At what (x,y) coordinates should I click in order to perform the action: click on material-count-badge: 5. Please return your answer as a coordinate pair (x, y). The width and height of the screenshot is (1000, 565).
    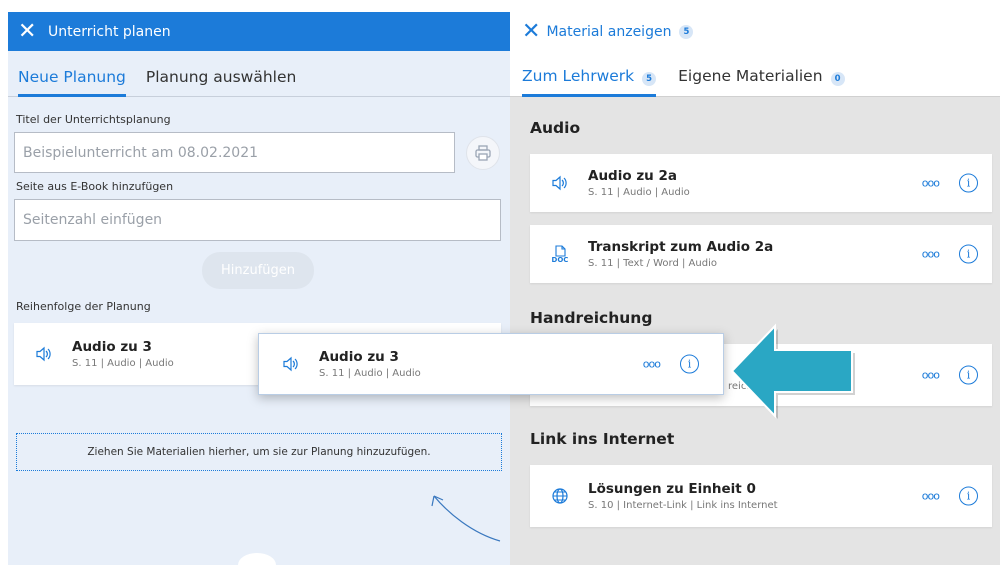
    Looking at the image, I should click on (686, 31).